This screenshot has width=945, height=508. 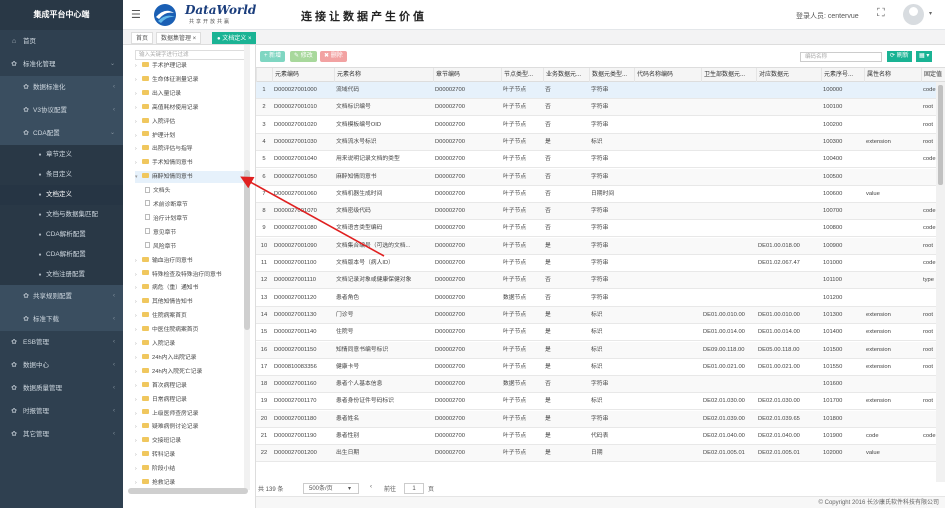 I want to click on tree-folder-node: › 手术知情同意书, so click(x=189, y=163).